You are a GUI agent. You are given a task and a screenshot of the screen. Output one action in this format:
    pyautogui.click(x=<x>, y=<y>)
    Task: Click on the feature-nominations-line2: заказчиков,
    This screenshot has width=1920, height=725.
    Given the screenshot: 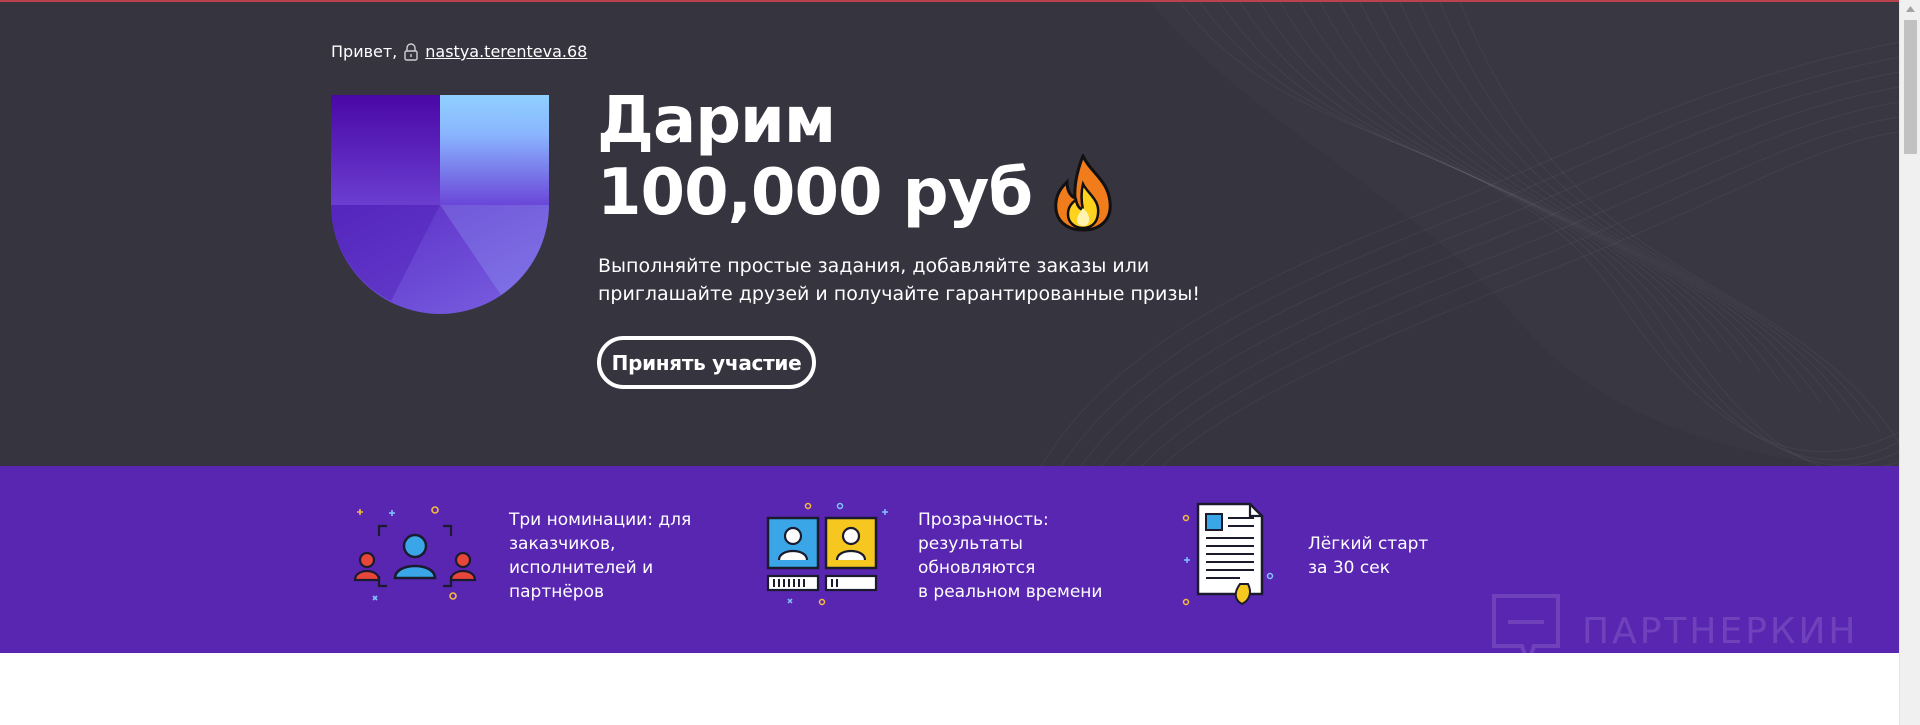 What is the action you would take?
    pyautogui.click(x=562, y=544)
    